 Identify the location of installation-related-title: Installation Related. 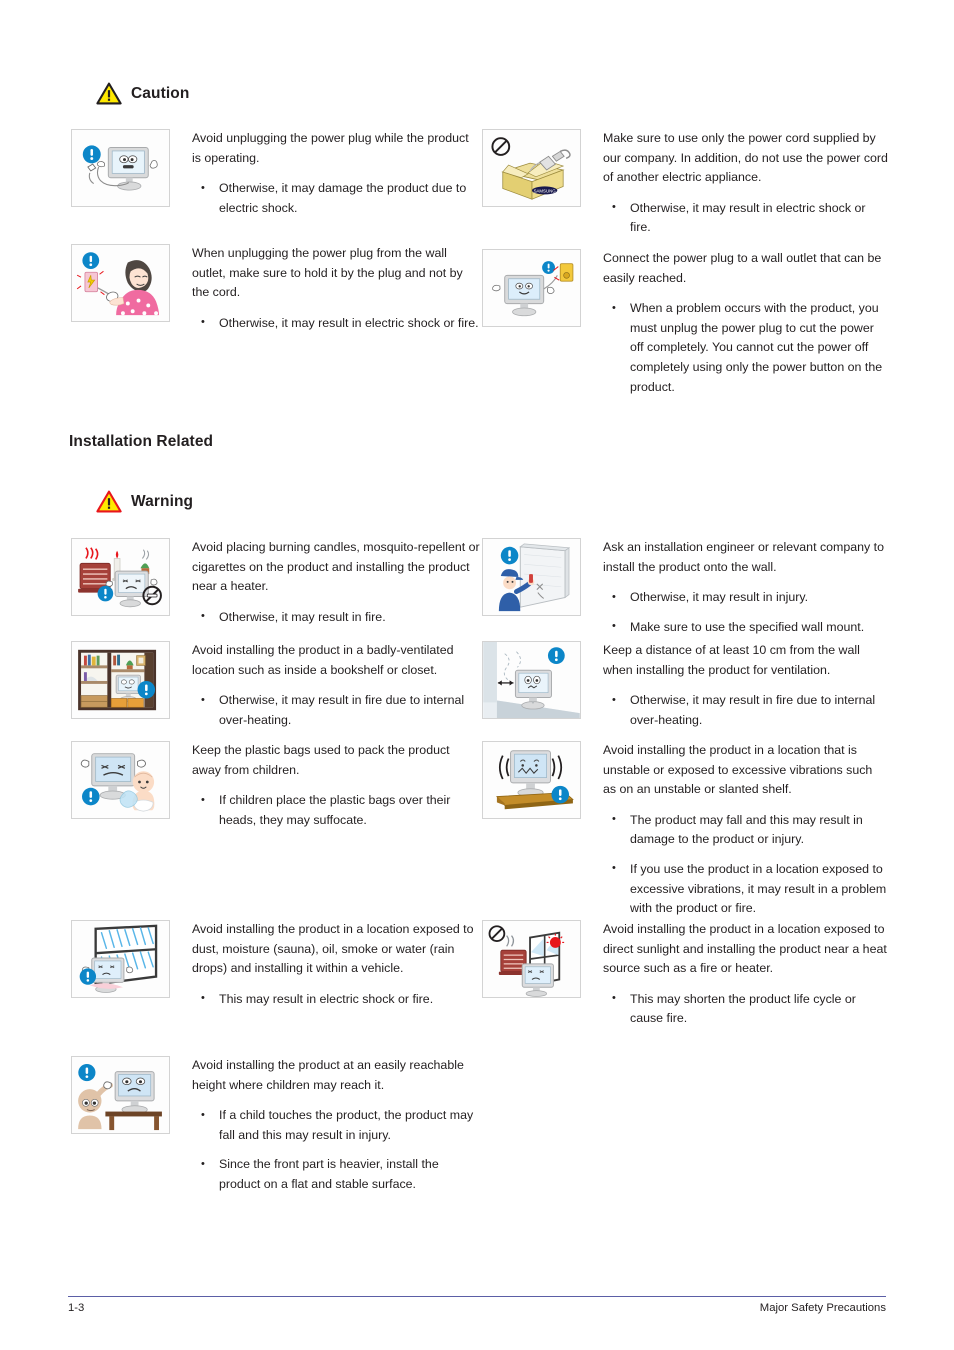
(141, 441).